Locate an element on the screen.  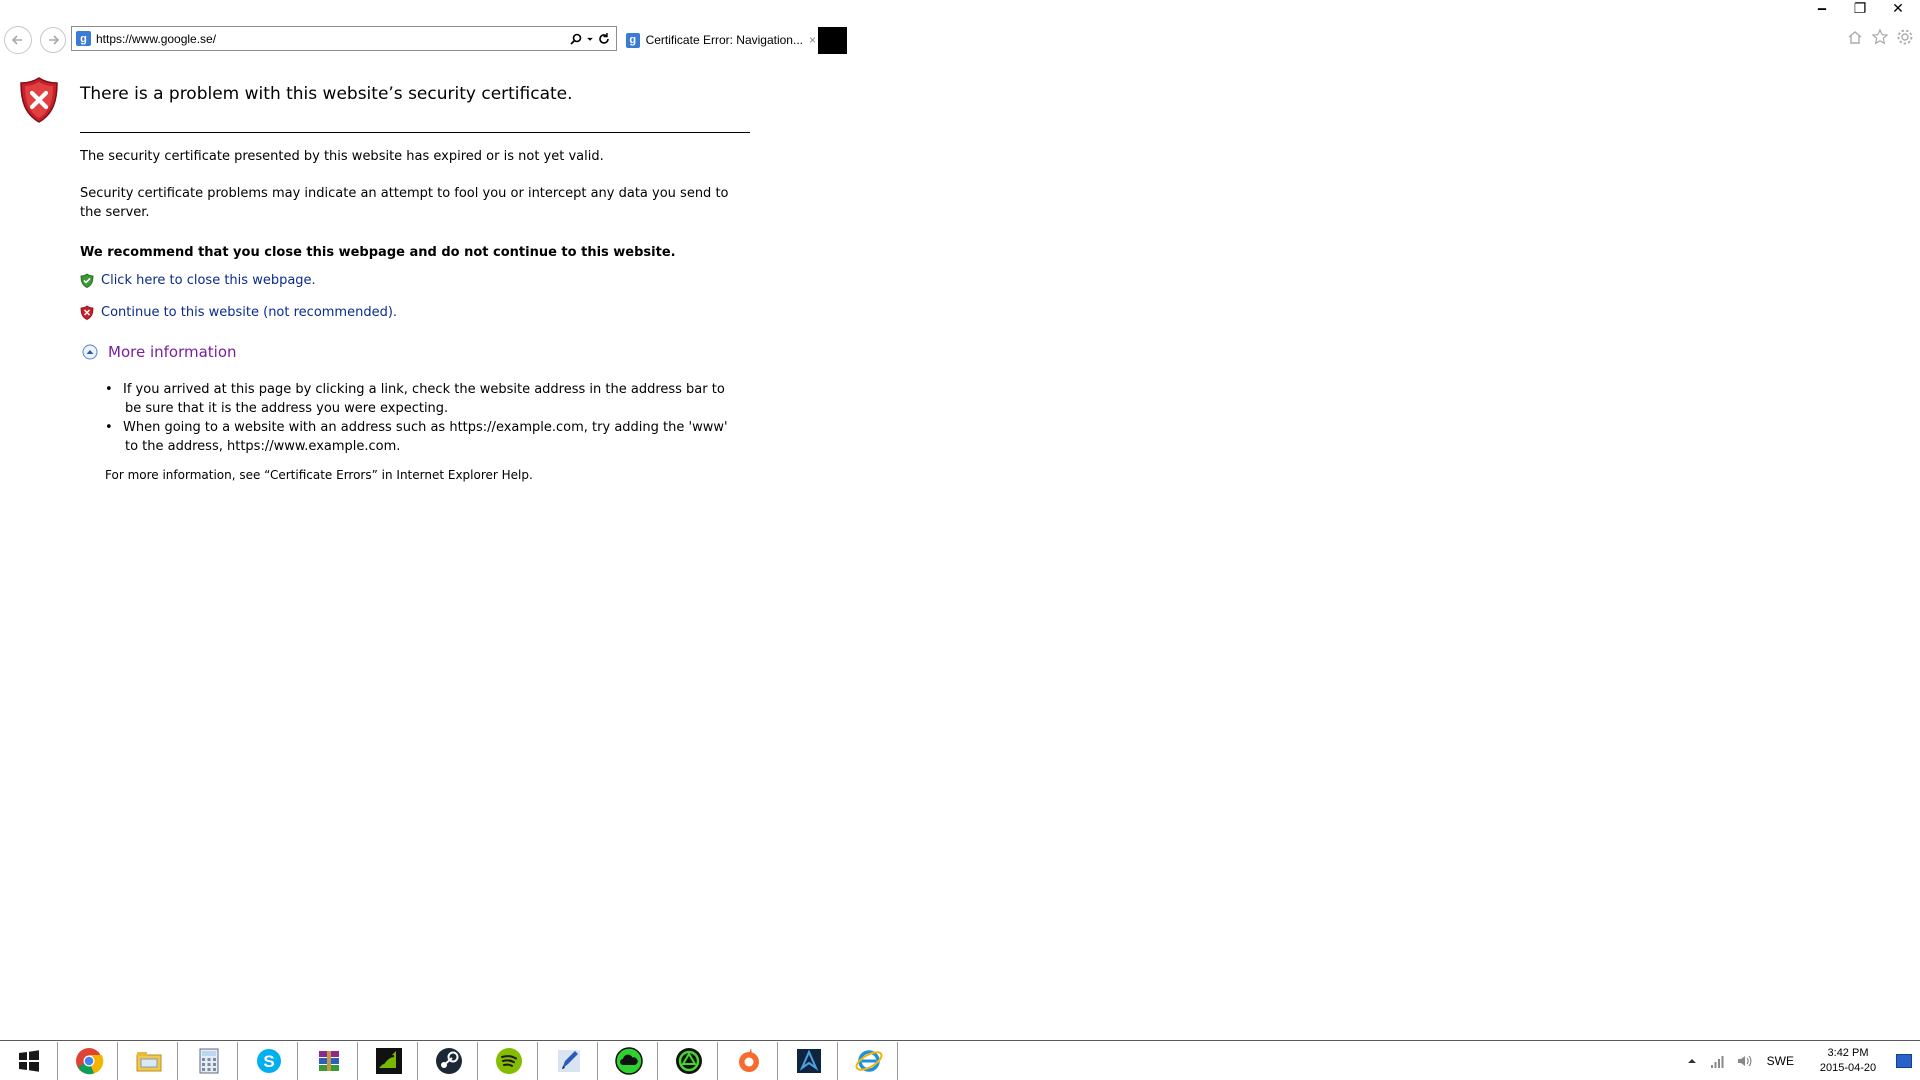
game-app-icon is located at coordinates (809, 1061).